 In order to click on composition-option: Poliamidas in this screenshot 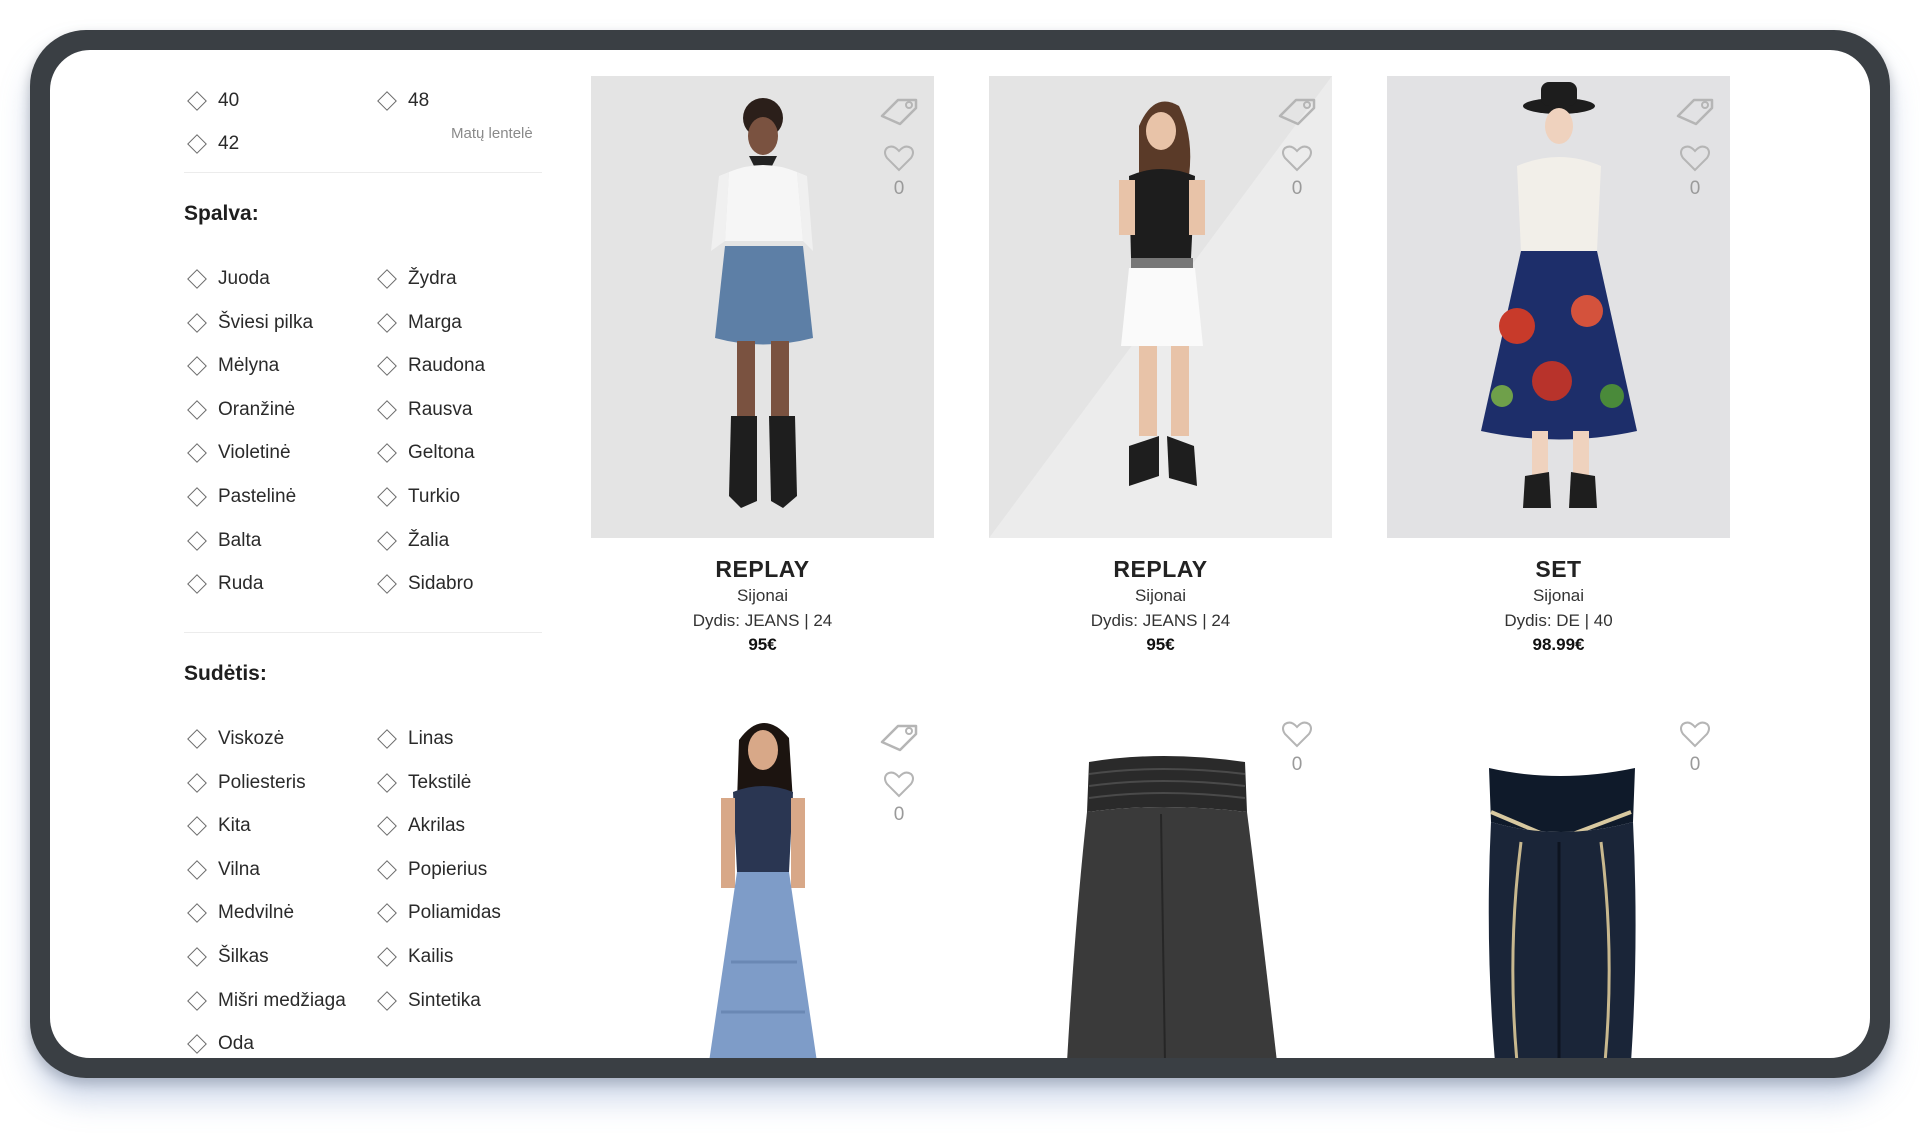, I will do `click(439, 913)`.